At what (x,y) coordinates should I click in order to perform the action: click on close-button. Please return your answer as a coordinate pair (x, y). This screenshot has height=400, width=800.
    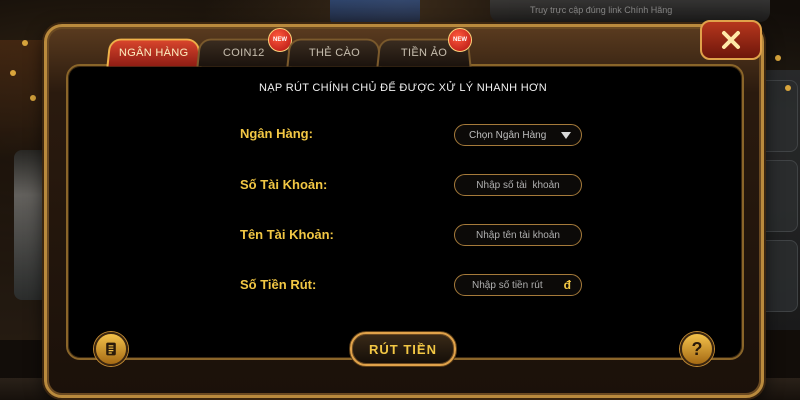
    Looking at the image, I should click on (731, 40).